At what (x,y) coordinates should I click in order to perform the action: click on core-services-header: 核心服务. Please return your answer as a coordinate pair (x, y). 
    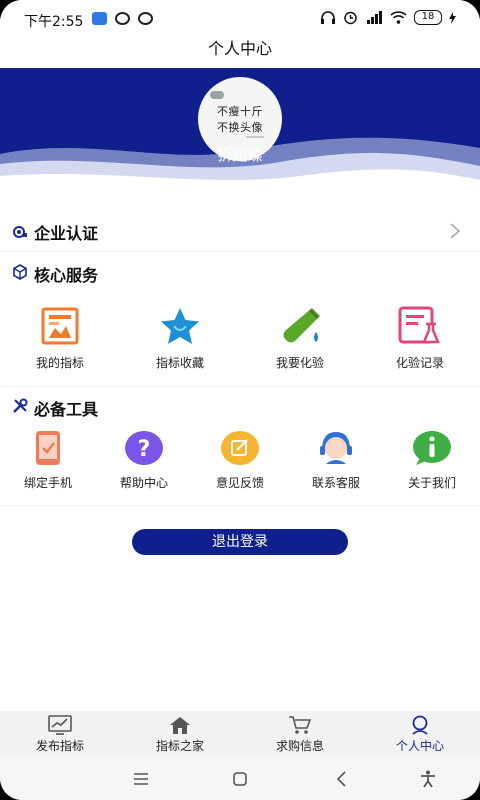
    Looking at the image, I should click on (240, 273).